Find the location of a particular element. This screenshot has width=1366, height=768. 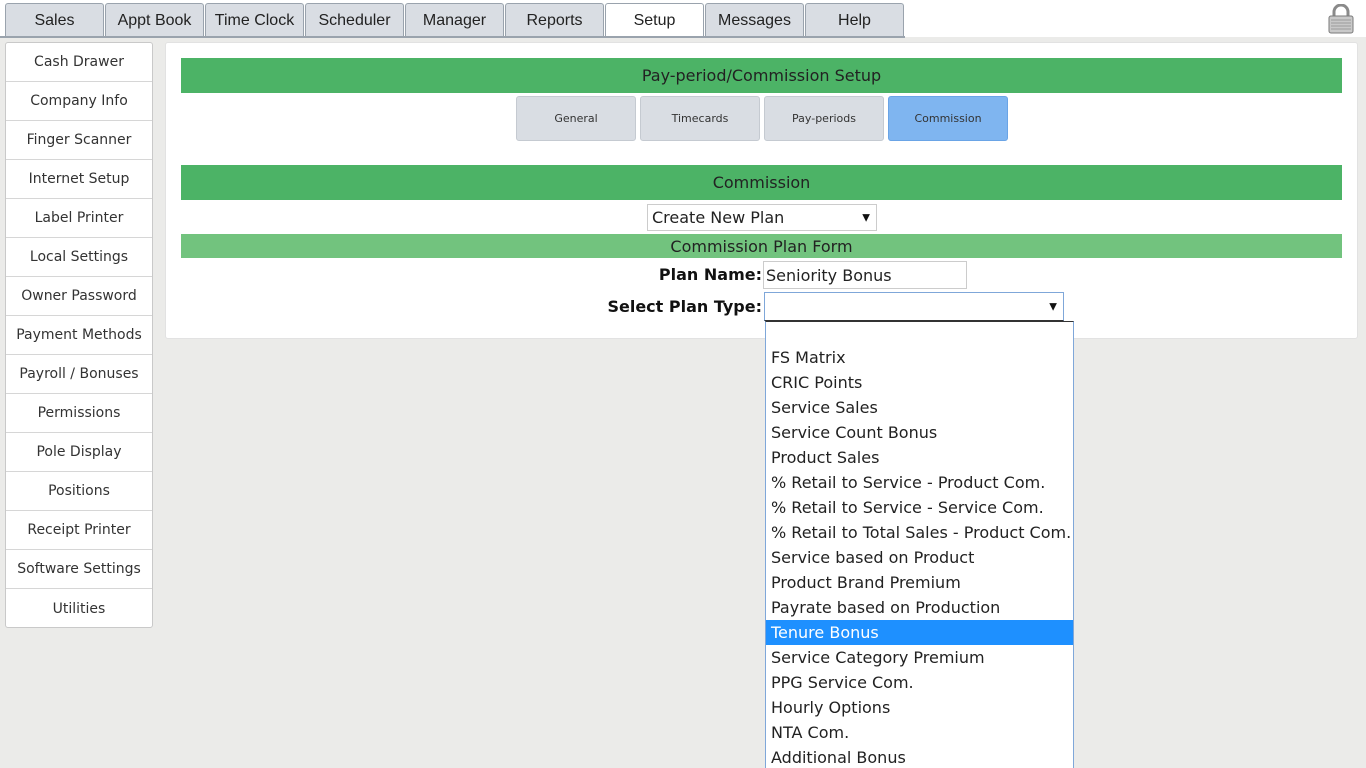

plan-select-value: Create New Plan is located at coordinates (718, 217).